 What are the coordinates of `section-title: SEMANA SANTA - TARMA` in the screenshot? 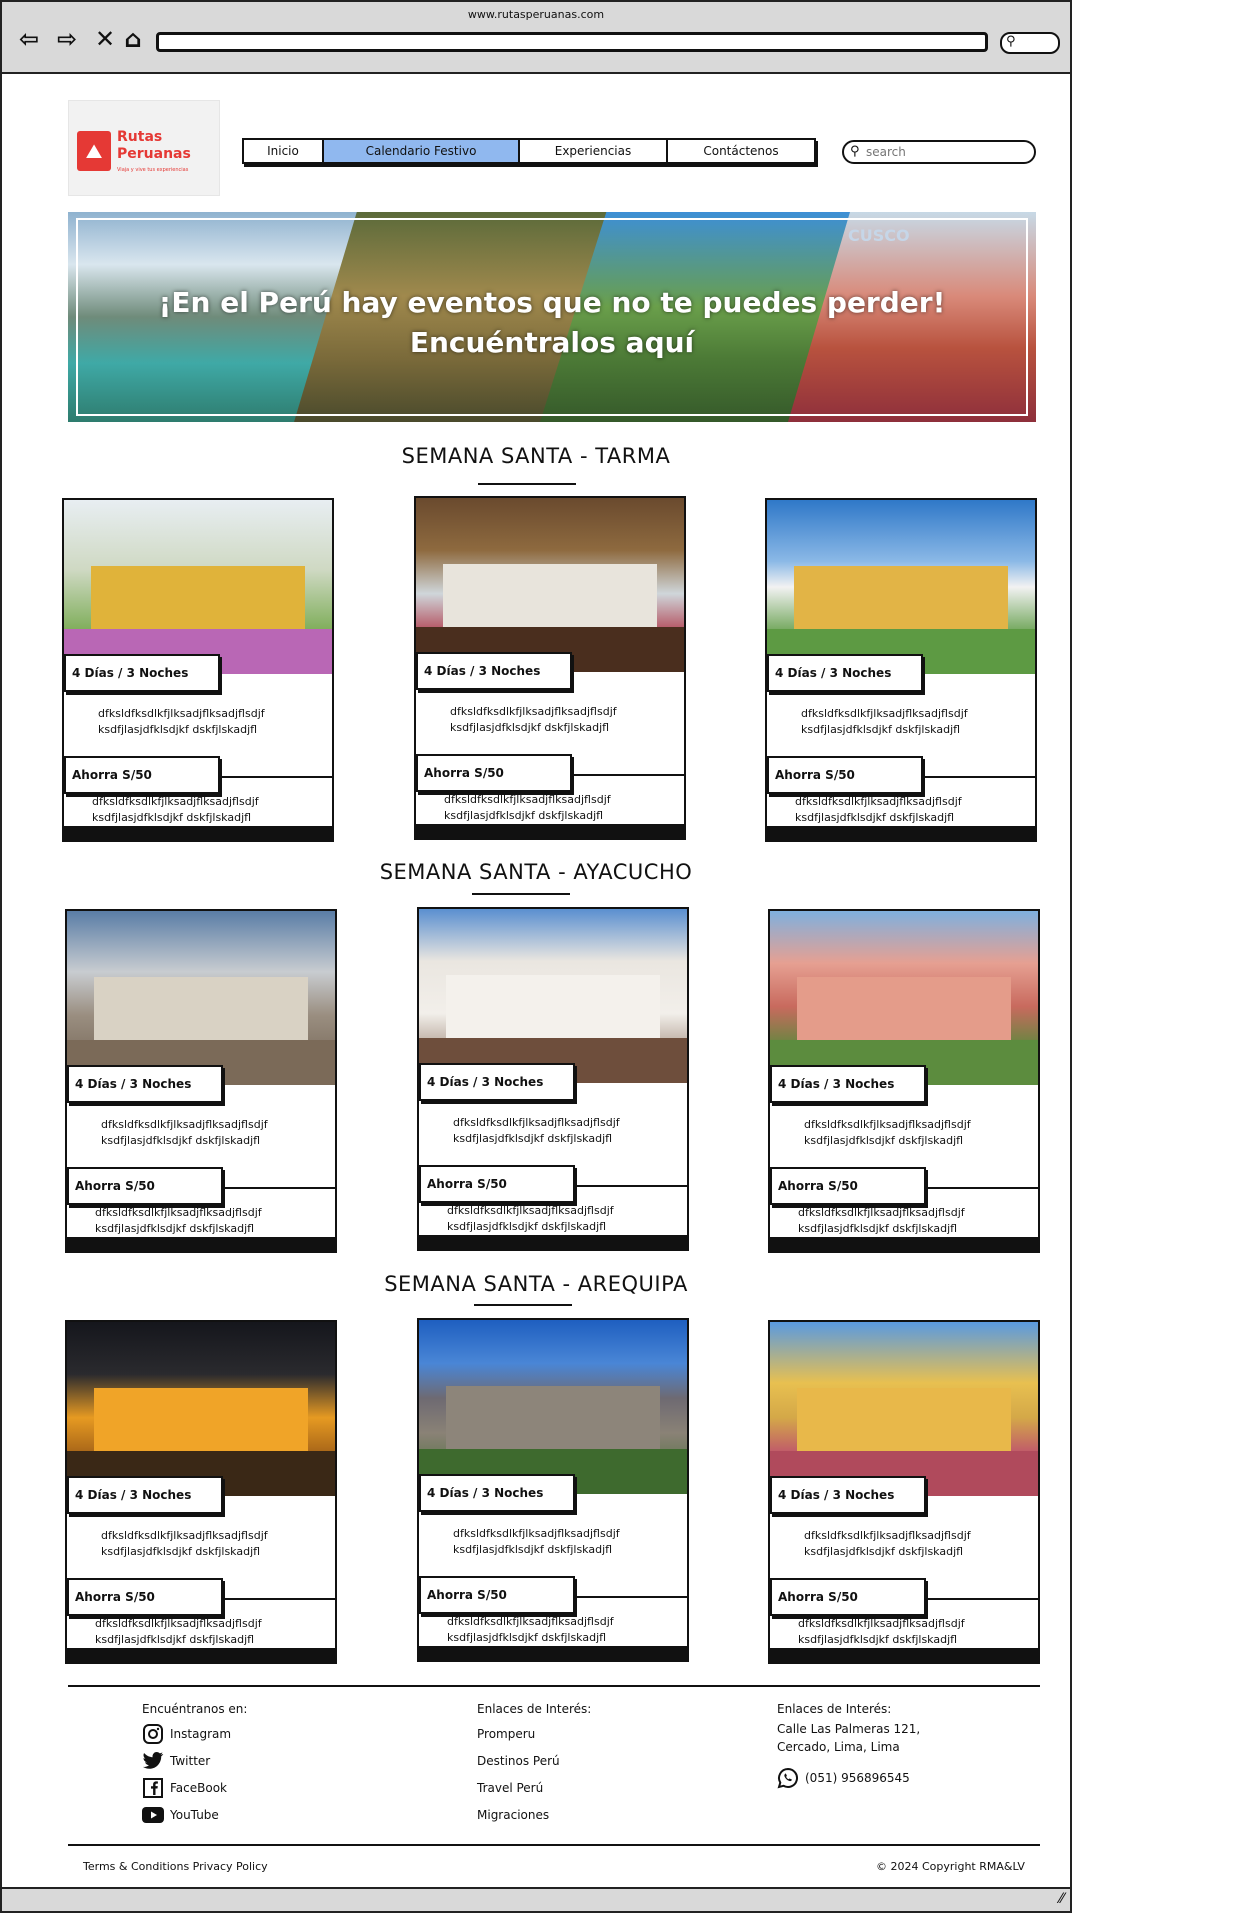 It's located at (536, 456).